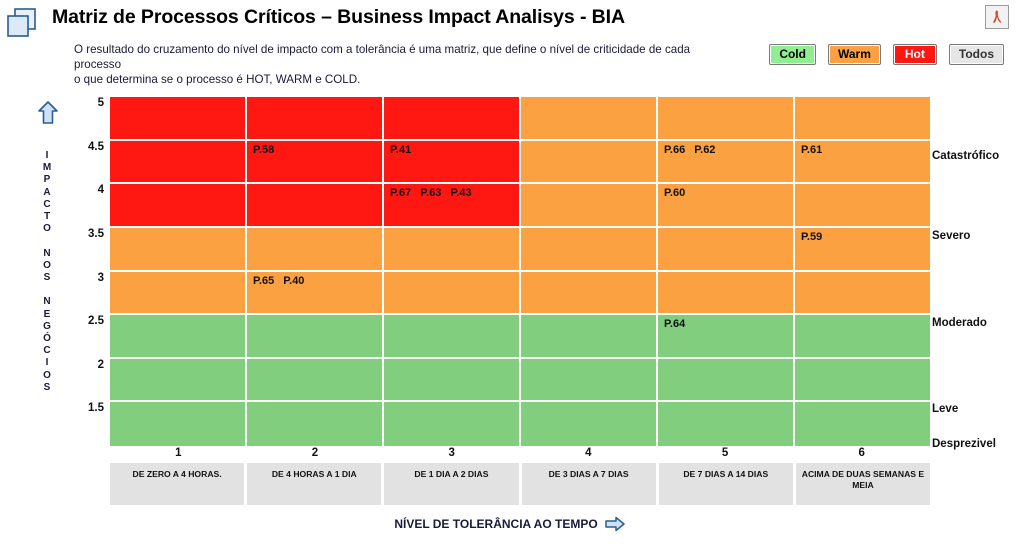  Describe the element at coordinates (293, 281) in the screenshot. I see `process-tag: P.40` at that location.